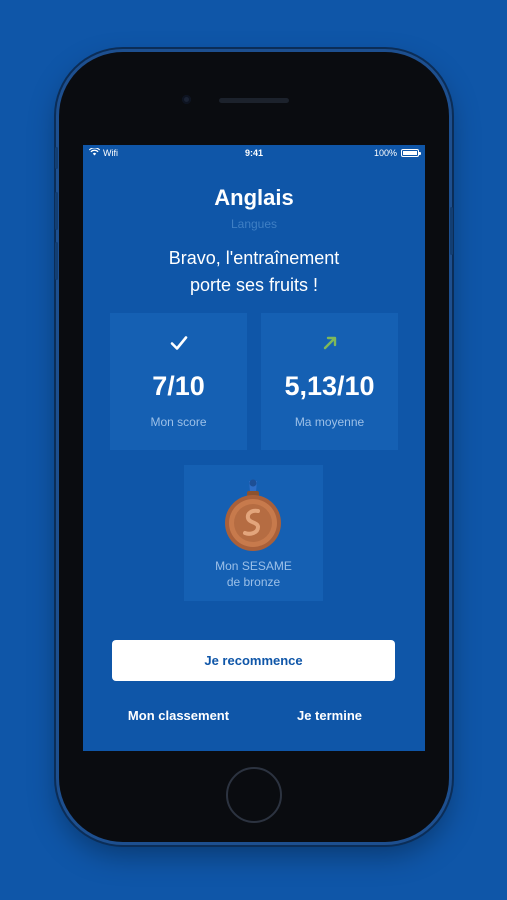 This screenshot has height=900, width=507. What do you see at coordinates (253, 660) in the screenshot?
I see `restart-button: Je recommence` at bounding box center [253, 660].